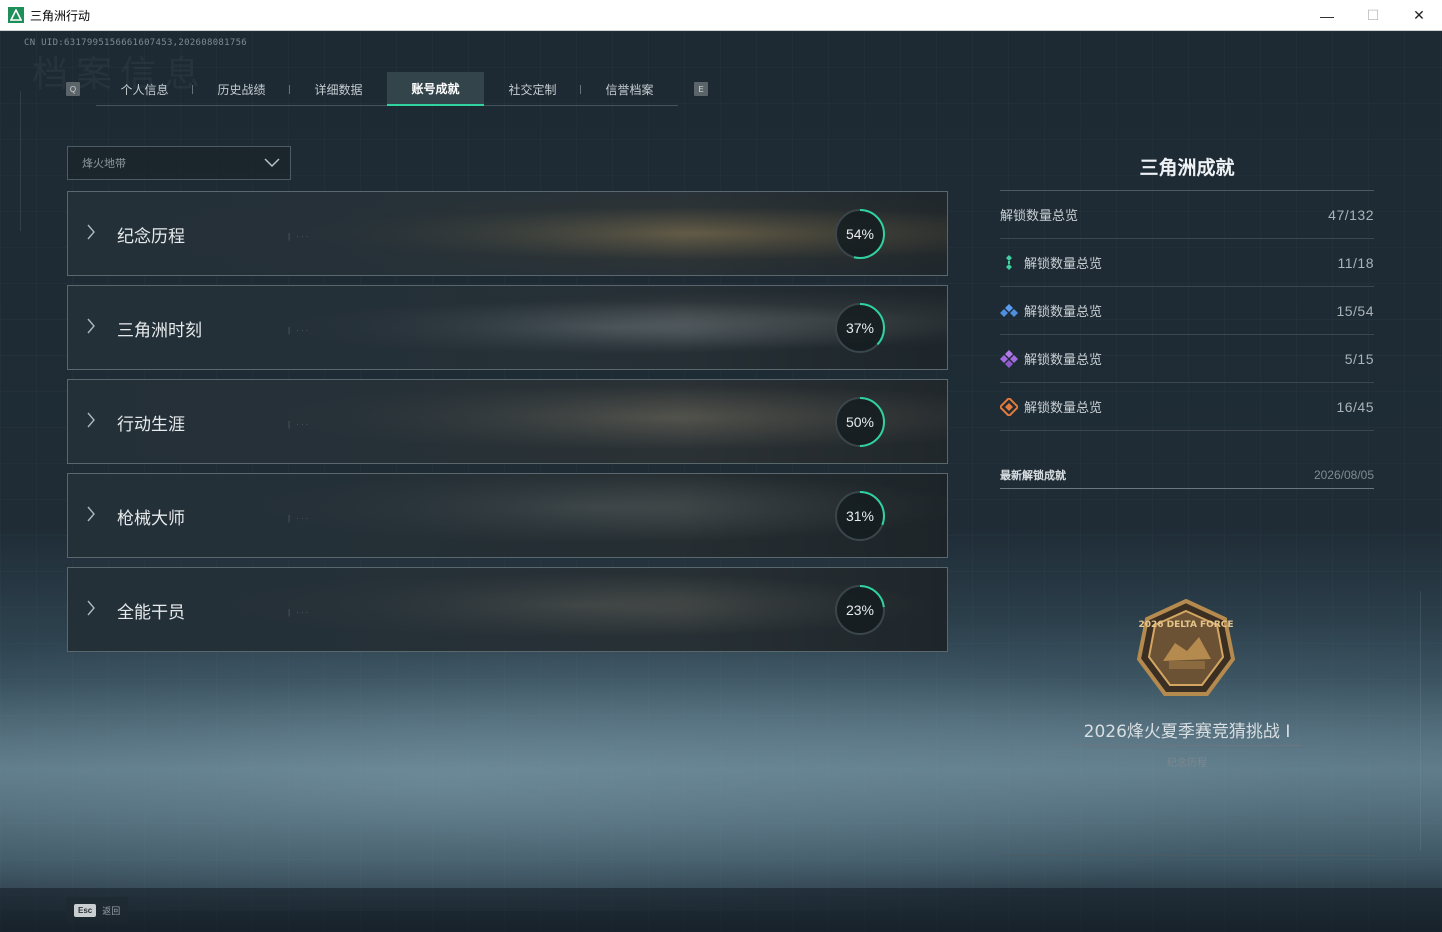 The width and height of the screenshot is (1442, 932). Describe the element at coordinates (1419, 15) in the screenshot. I see `close-button: ✕` at that location.